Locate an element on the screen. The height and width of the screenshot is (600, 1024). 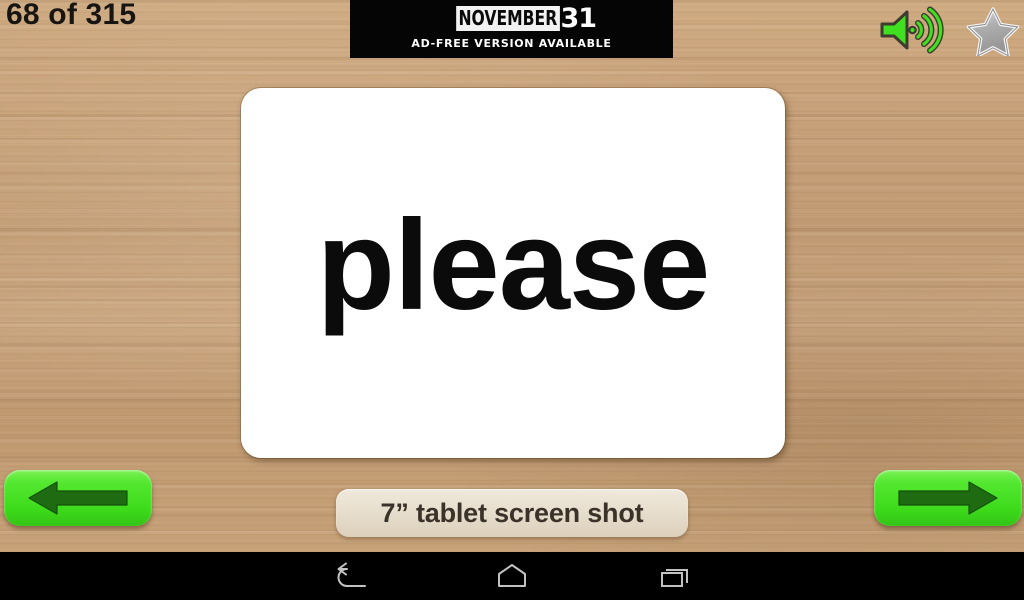
nav-home-button is located at coordinates (512, 576).